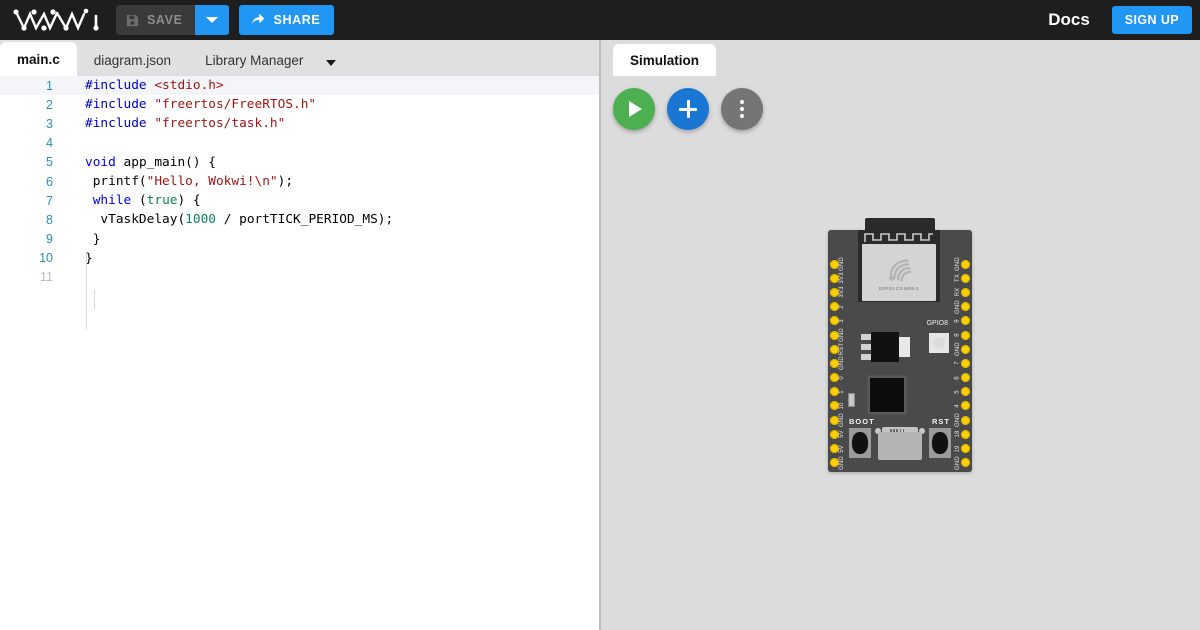 The image size is (1200, 630). What do you see at coordinates (299, 86) in the screenshot?
I see `code-line: 1 #include <stdio.h>` at bounding box center [299, 86].